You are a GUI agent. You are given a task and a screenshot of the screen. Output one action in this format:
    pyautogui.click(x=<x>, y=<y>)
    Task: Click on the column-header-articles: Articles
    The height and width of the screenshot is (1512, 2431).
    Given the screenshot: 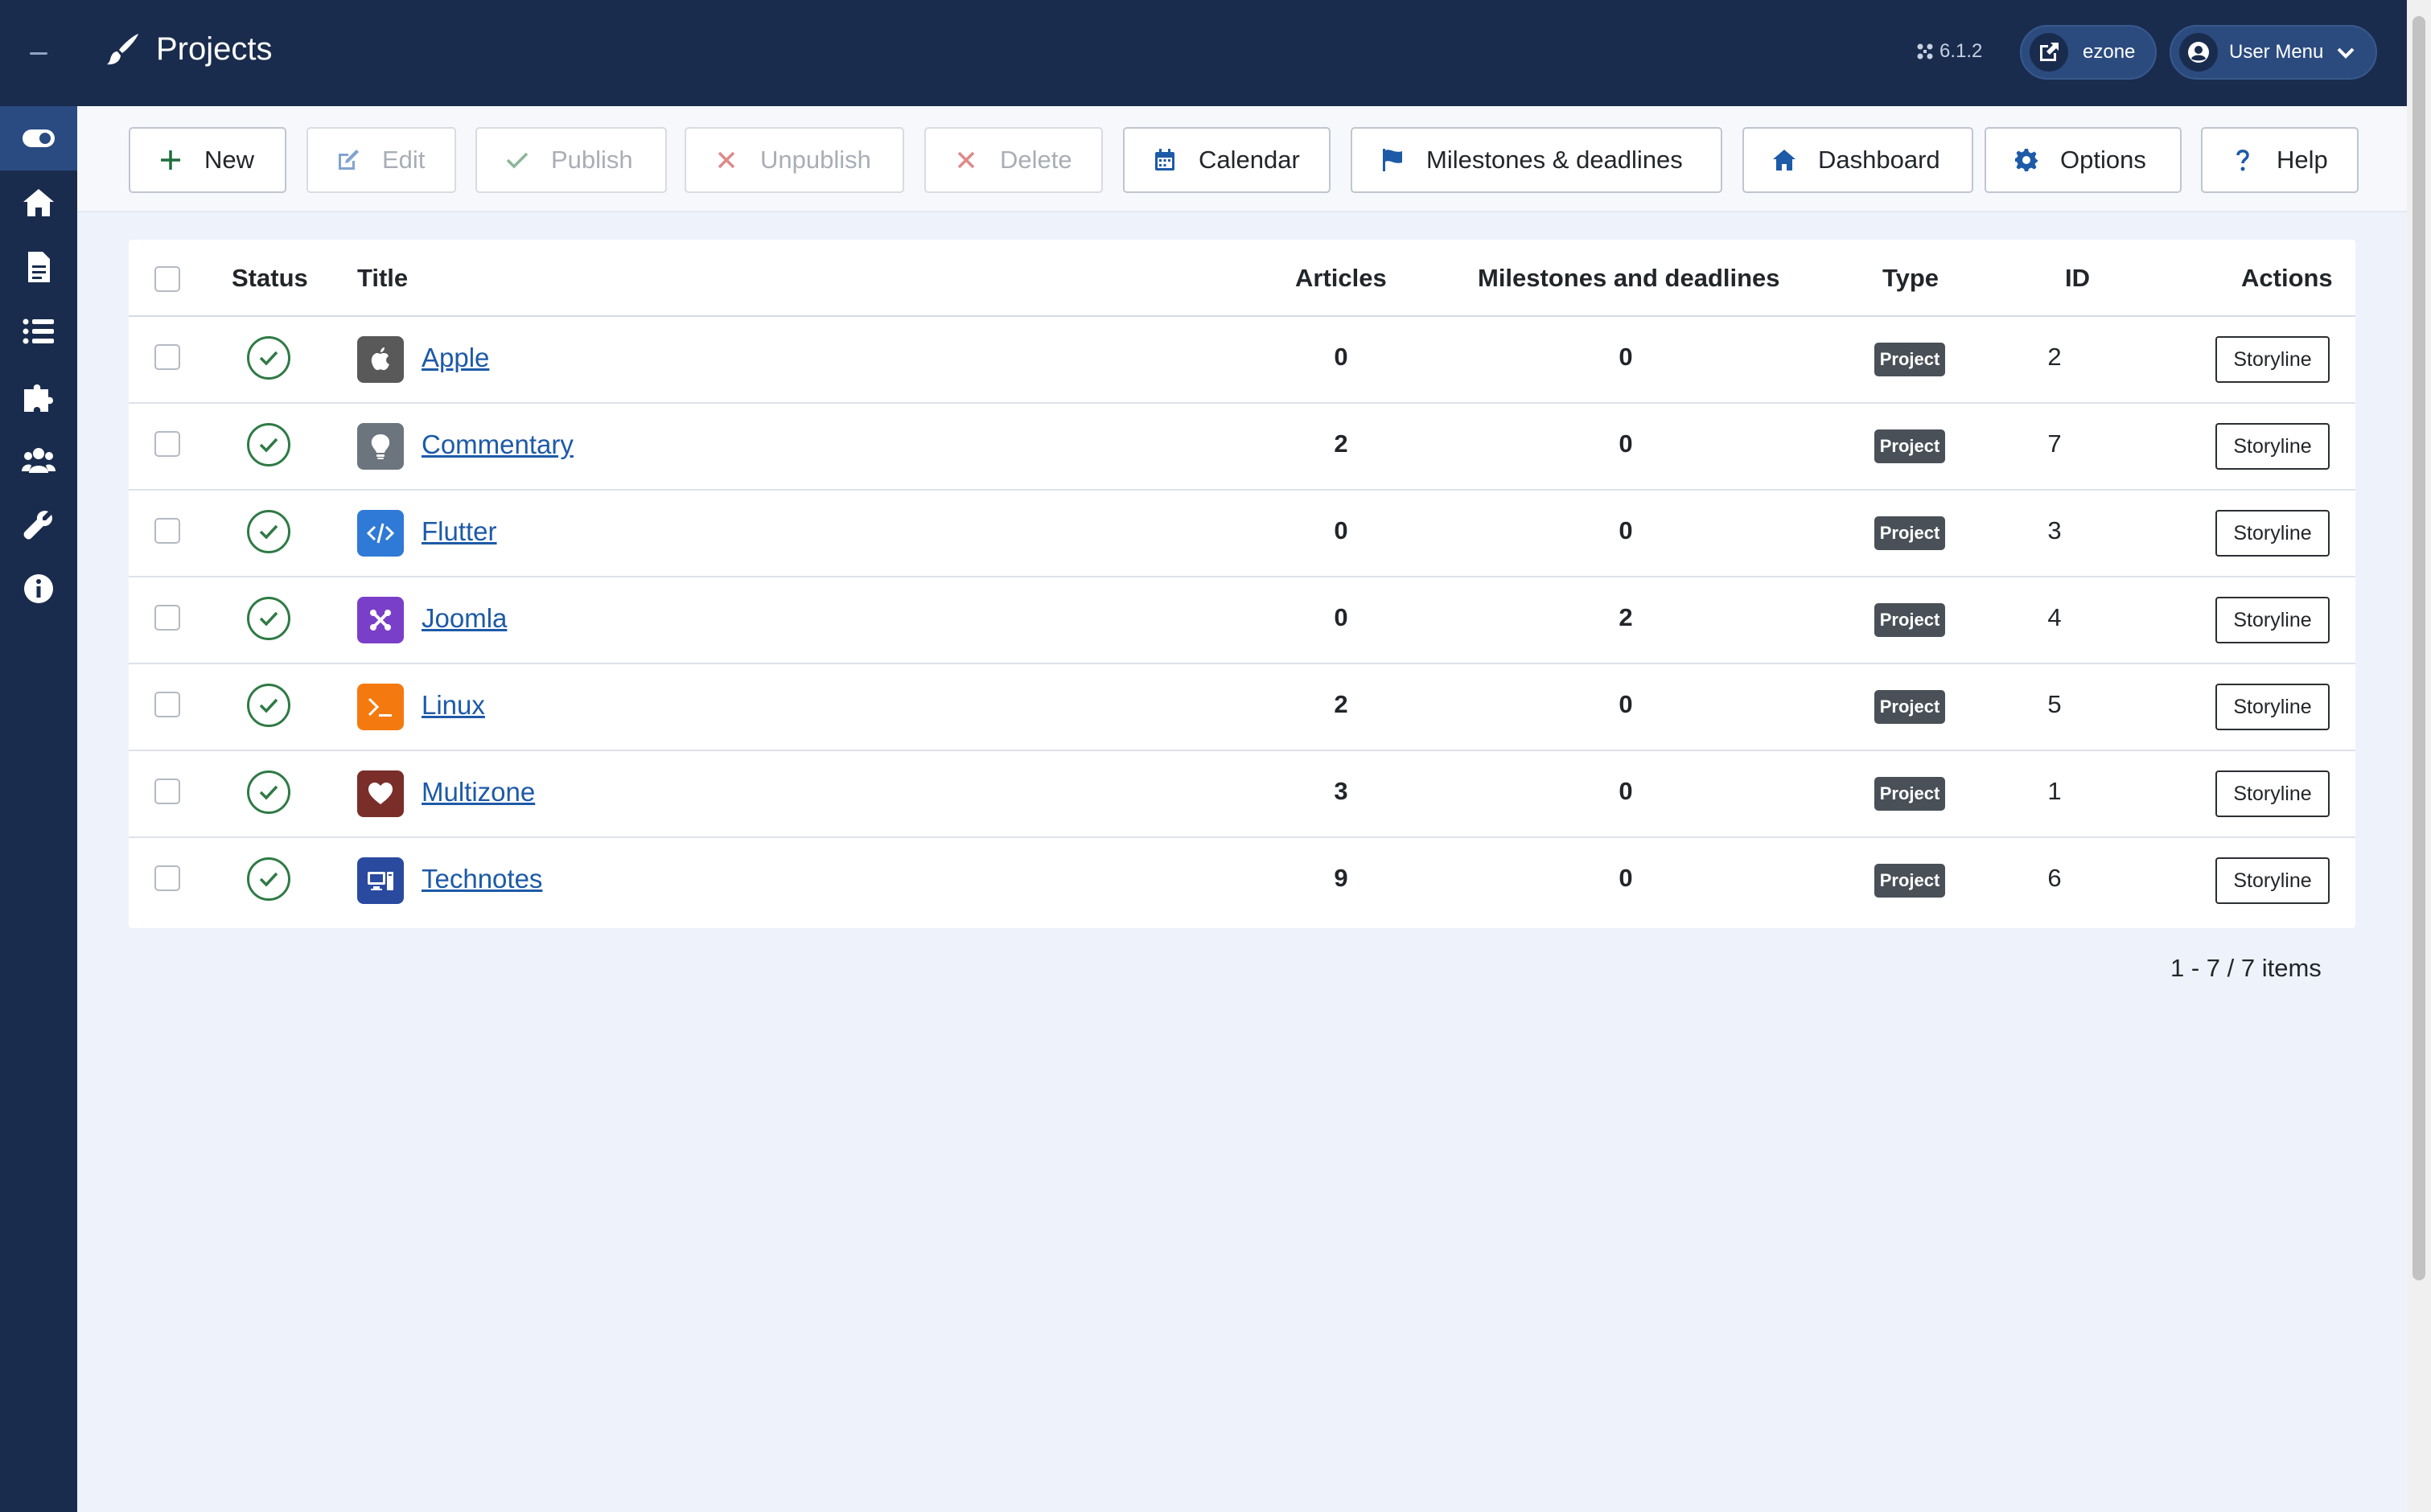 What is the action you would take?
    pyautogui.click(x=1341, y=279)
    